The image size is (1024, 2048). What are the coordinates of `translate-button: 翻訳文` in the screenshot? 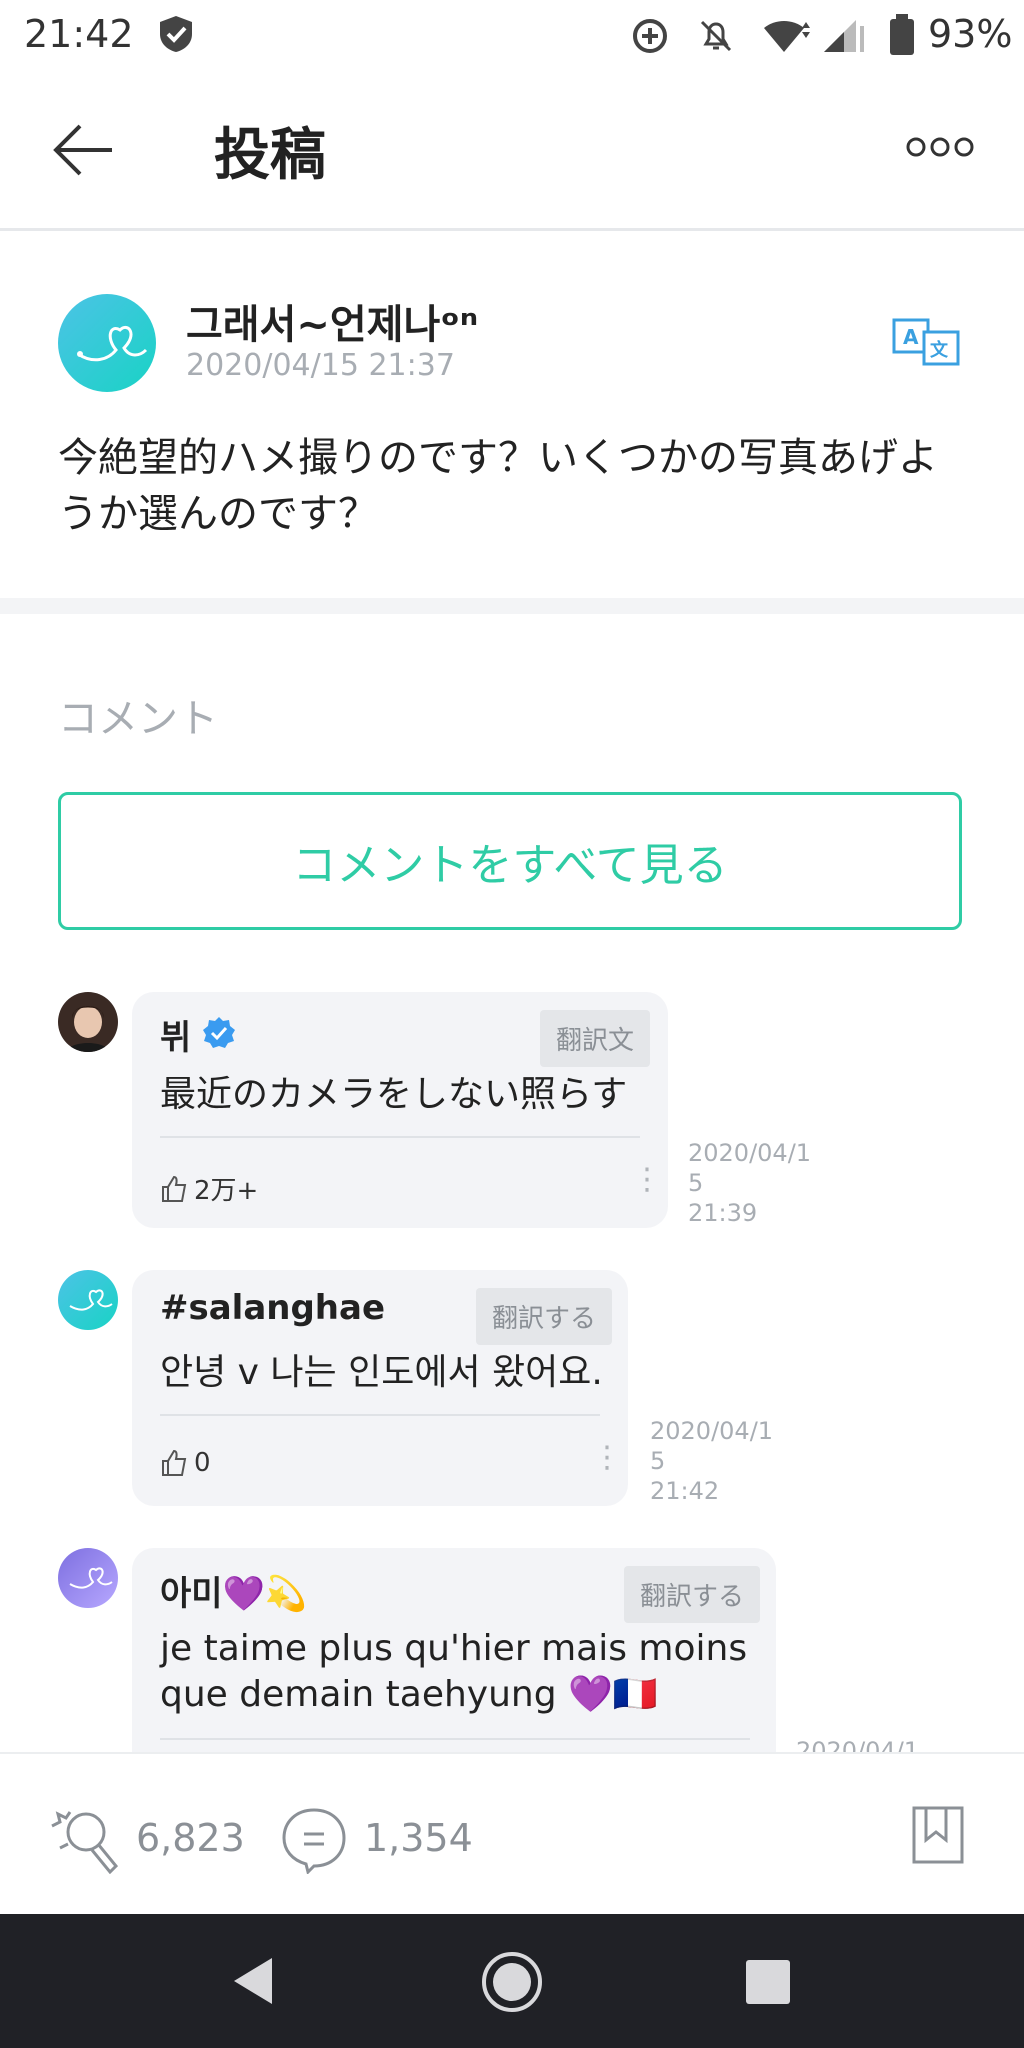 It's located at (595, 1038).